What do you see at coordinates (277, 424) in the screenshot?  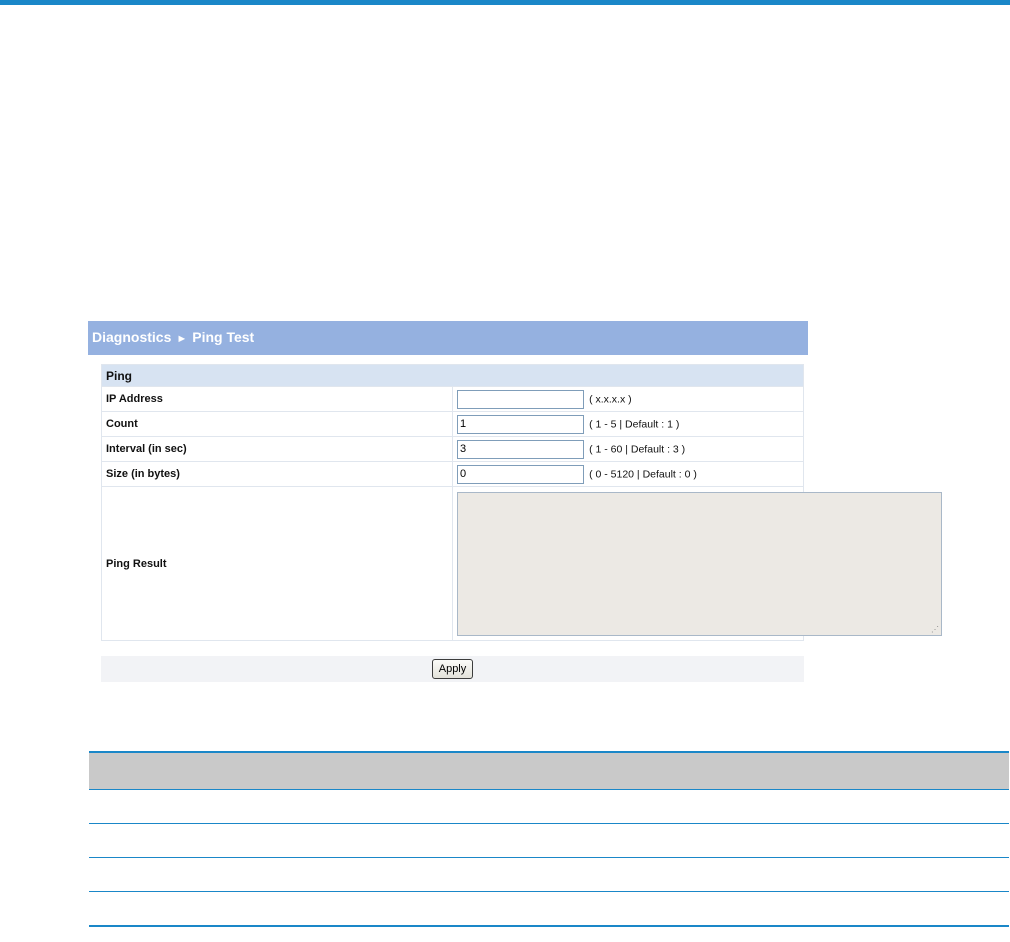 I see `count-label: Count` at bounding box center [277, 424].